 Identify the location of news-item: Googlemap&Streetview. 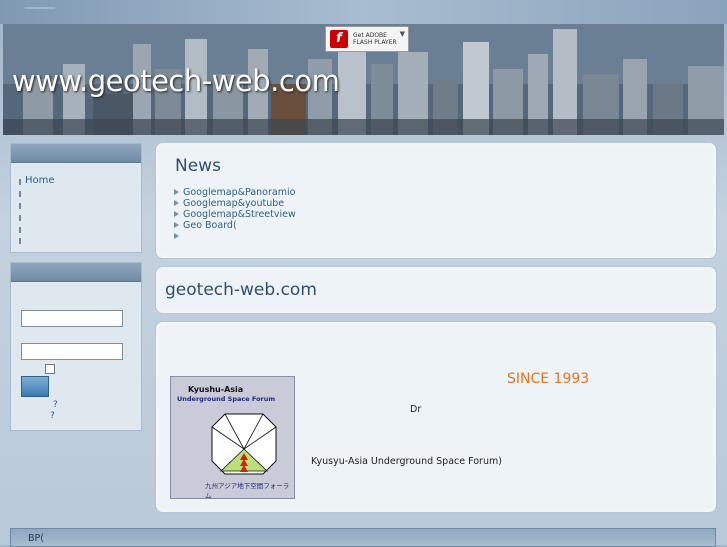
(235, 214).